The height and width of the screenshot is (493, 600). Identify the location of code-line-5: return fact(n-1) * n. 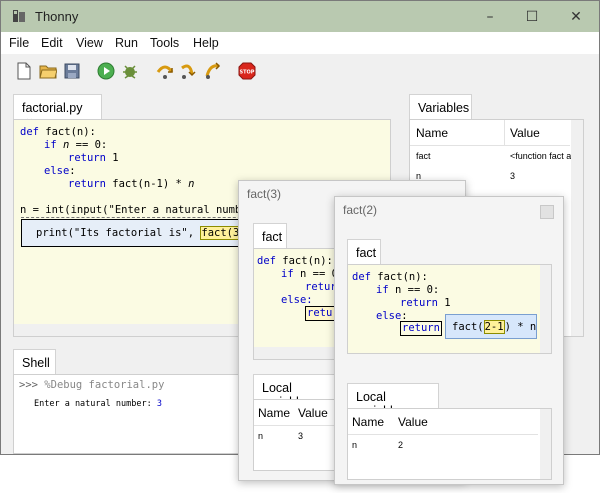
(131, 184).